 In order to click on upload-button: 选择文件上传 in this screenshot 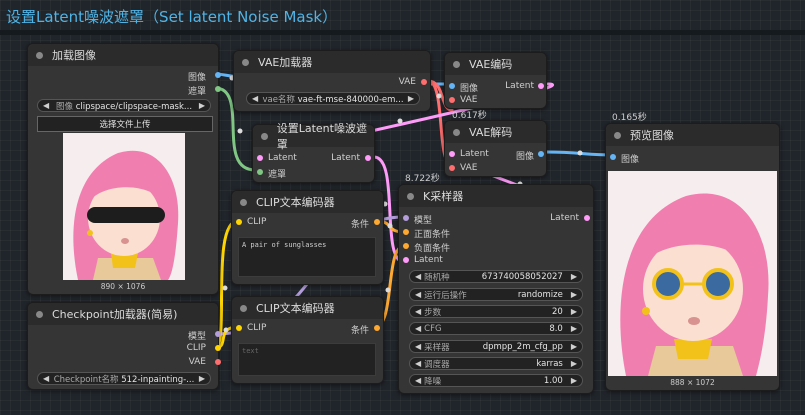, I will do `click(125, 124)`.